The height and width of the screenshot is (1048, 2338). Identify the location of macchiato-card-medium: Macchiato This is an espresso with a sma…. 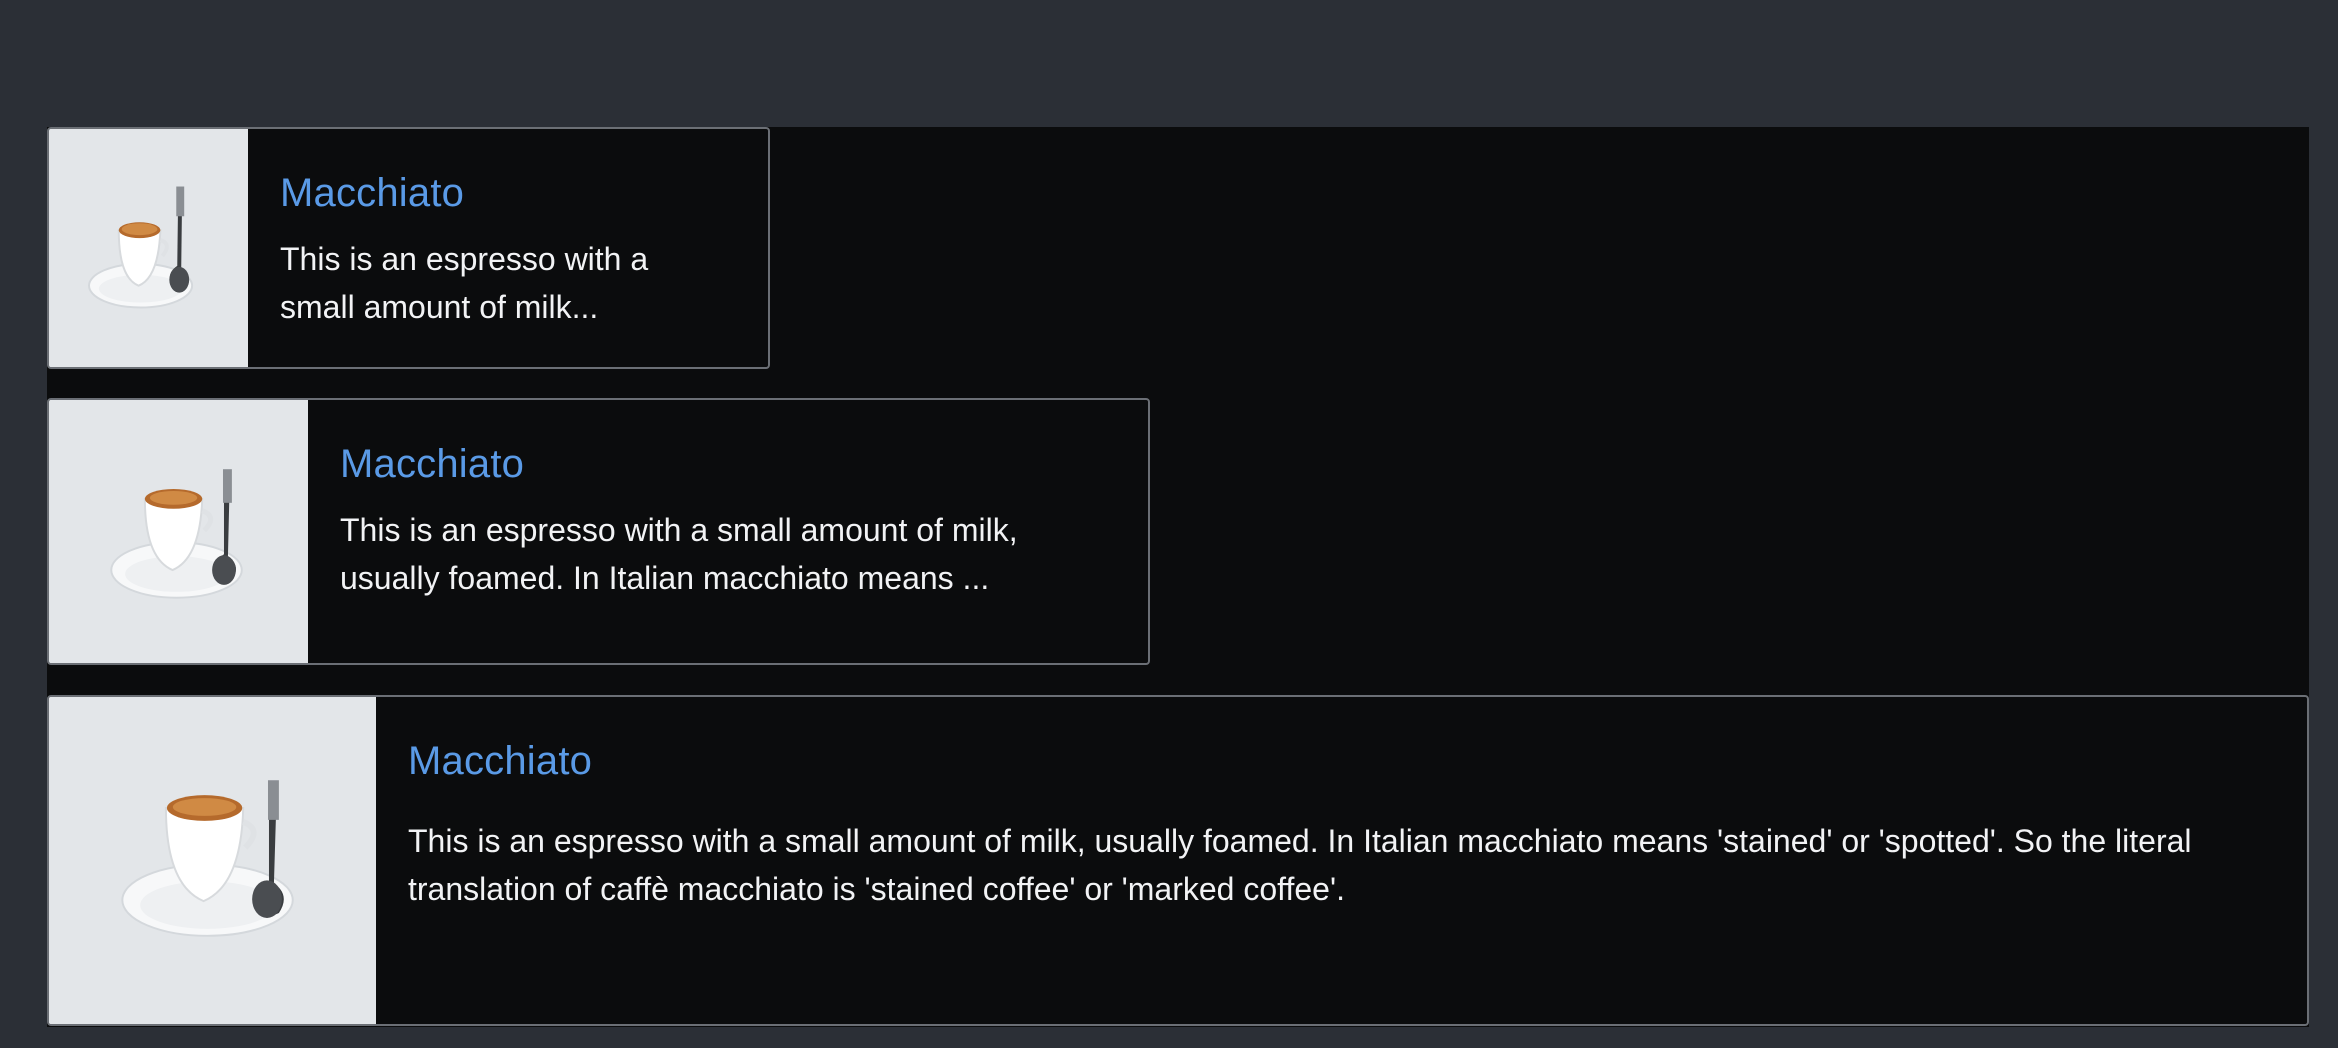
(598, 531).